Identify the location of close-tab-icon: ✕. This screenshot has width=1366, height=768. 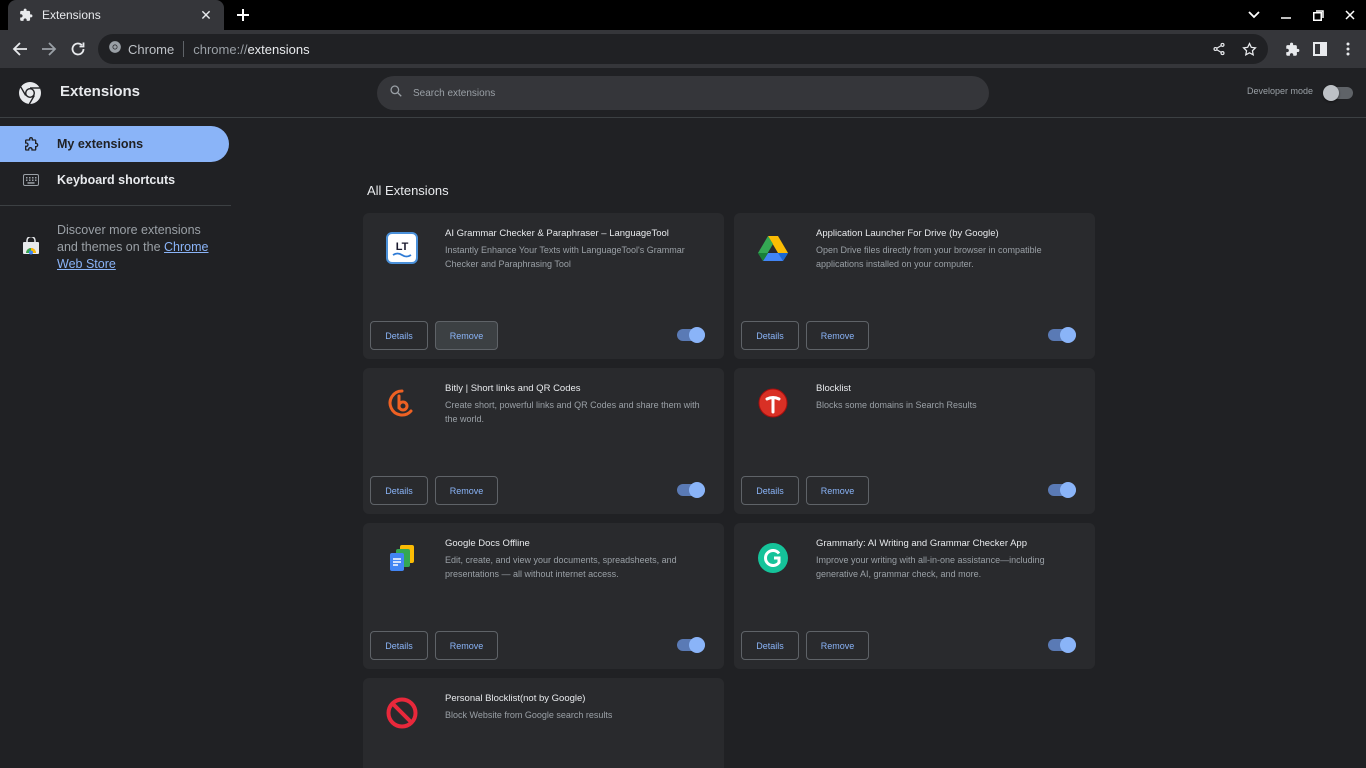
(206, 15).